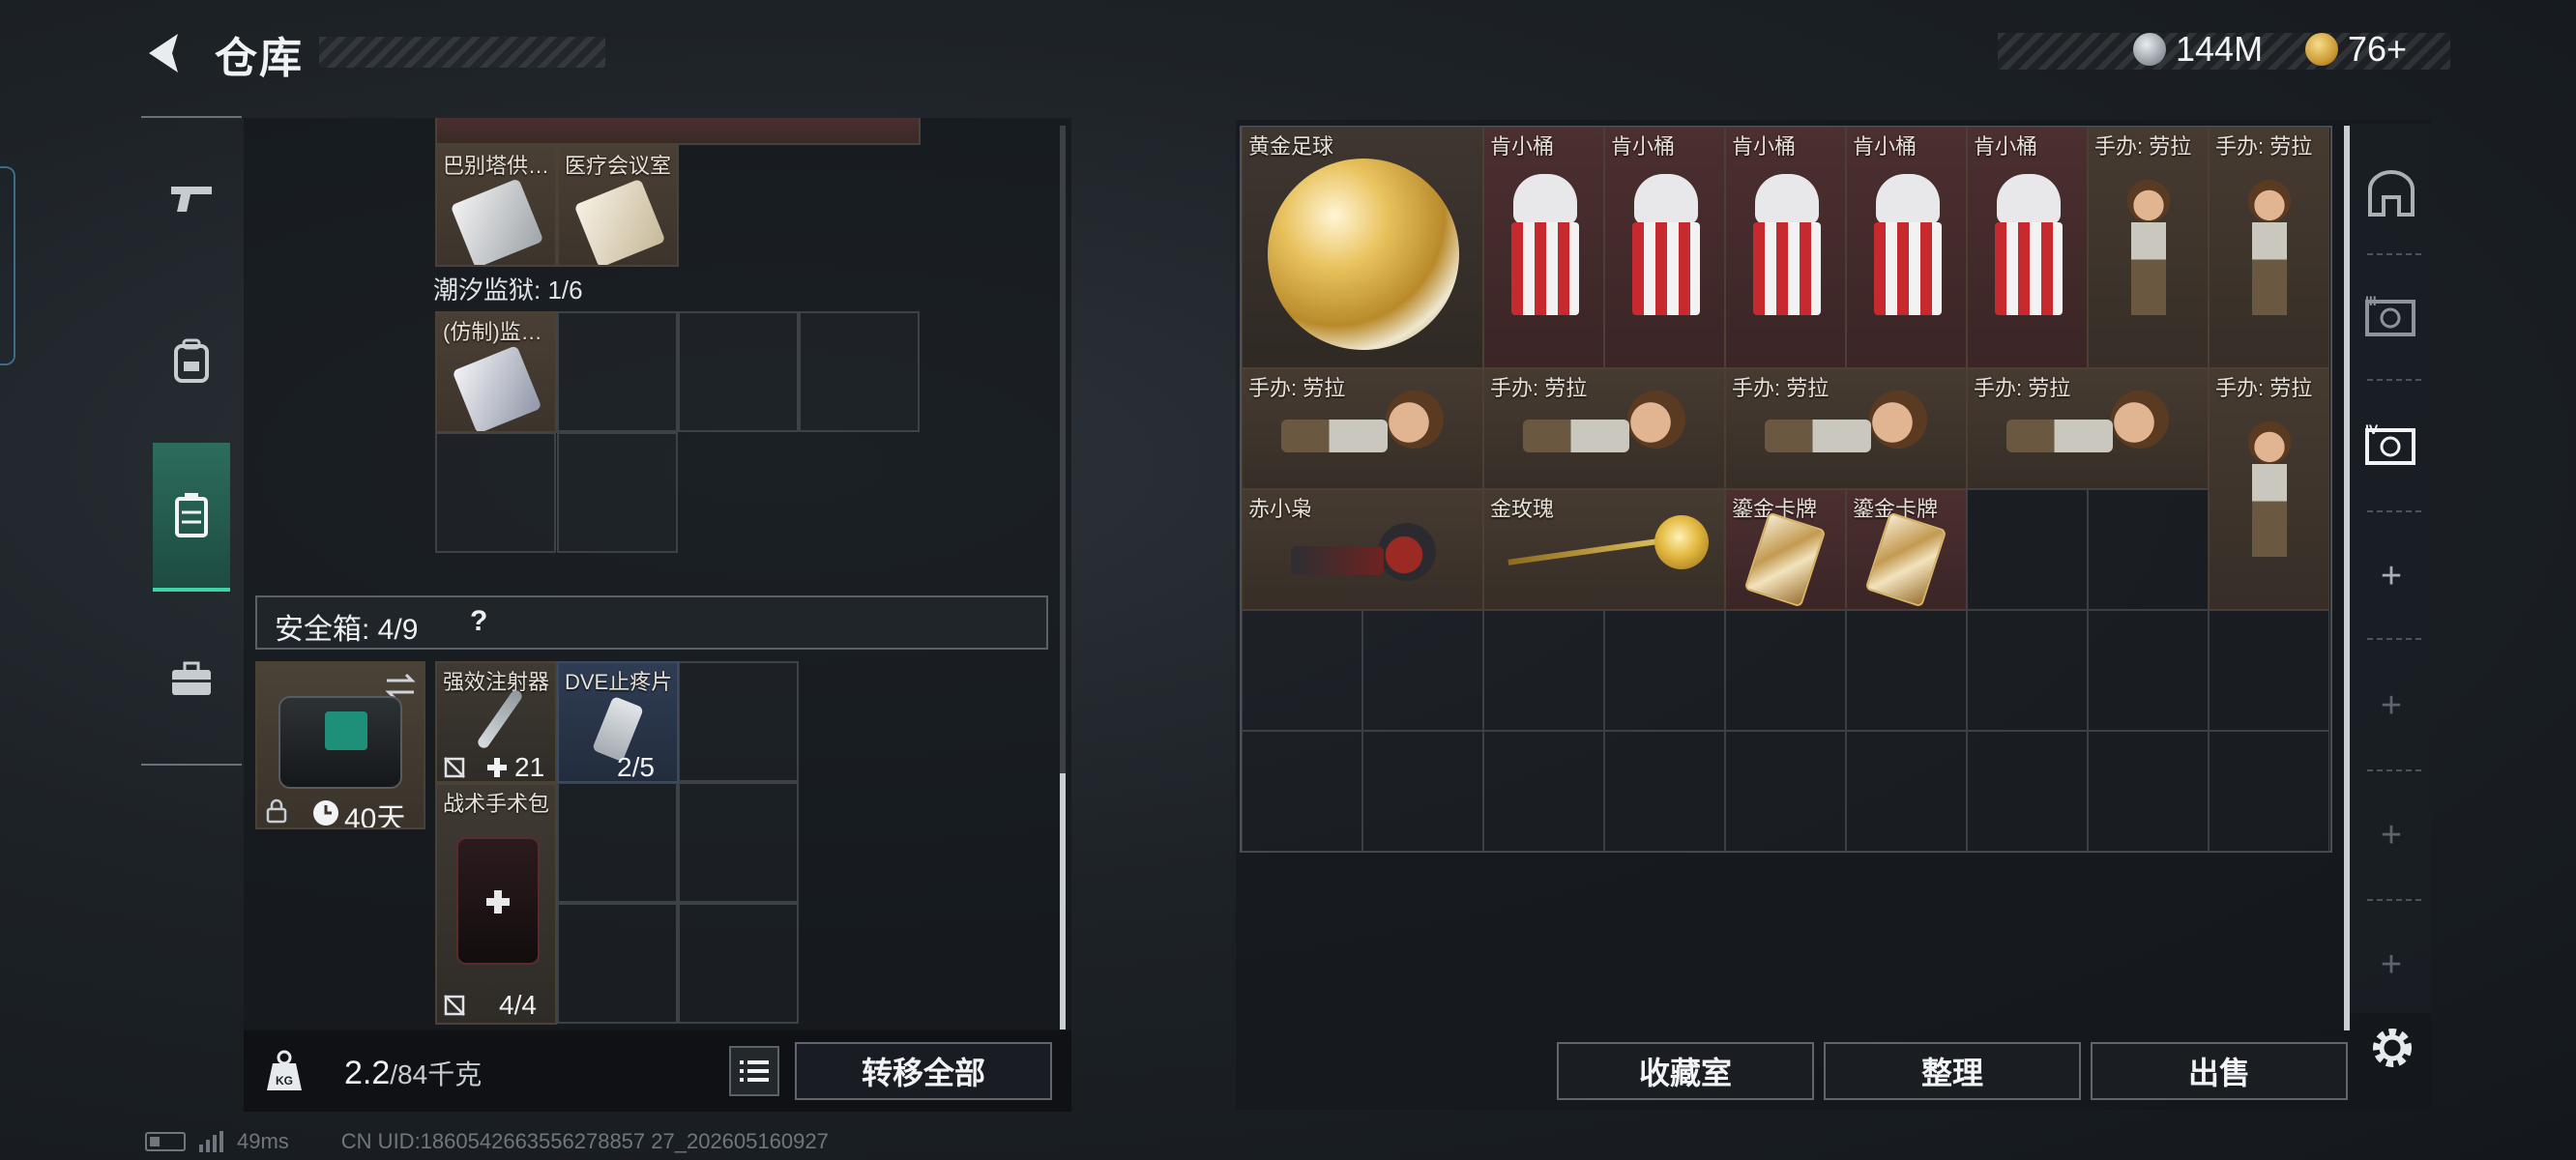 The height and width of the screenshot is (1160, 2576). Describe the element at coordinates (375, 816) in the screenshot. I see `safebox-duration: 40天` at that location.